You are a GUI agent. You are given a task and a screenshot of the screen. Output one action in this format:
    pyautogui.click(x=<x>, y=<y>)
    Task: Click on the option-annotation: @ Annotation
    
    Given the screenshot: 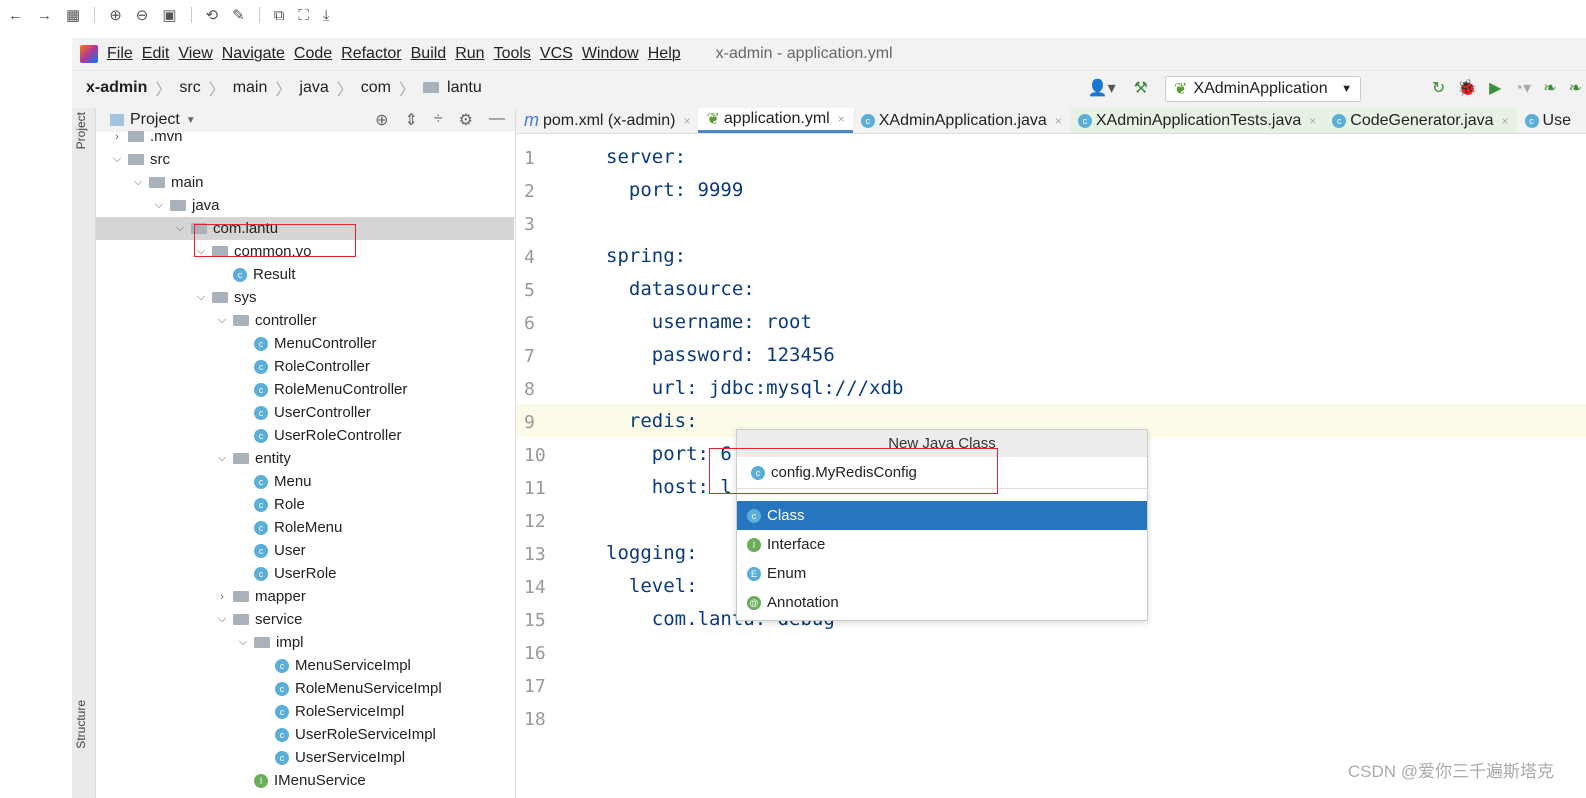 What is the action you would take?
    pyautogui.click(x=942, y=602)
    